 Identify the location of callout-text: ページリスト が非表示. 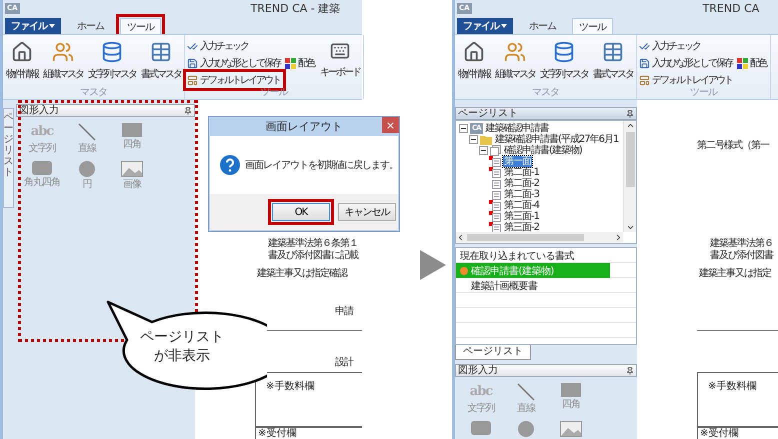
(182, 347).